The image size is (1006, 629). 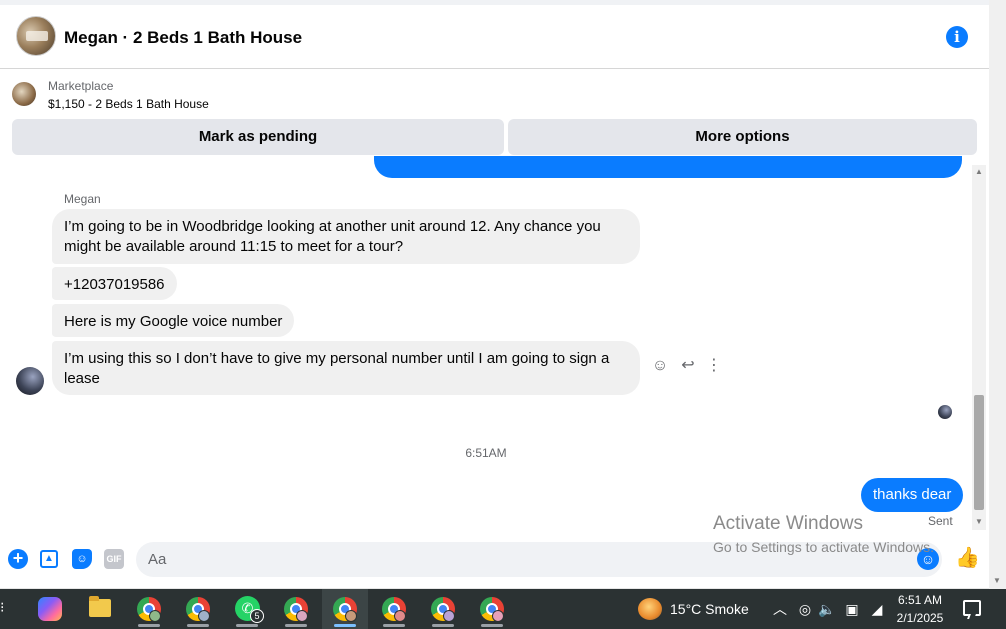 I want to click on message-bubble: Here is my Google voice number, so click(x=173, y=320).